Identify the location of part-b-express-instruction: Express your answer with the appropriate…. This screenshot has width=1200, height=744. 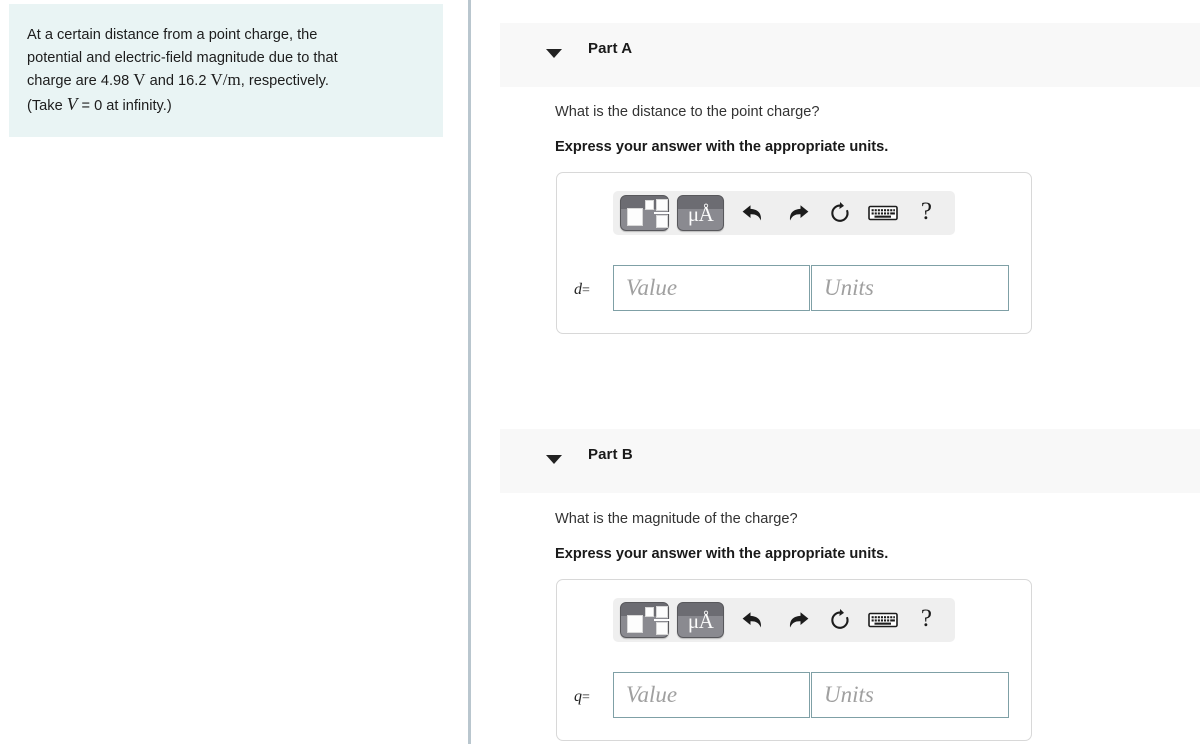
(722, 554).